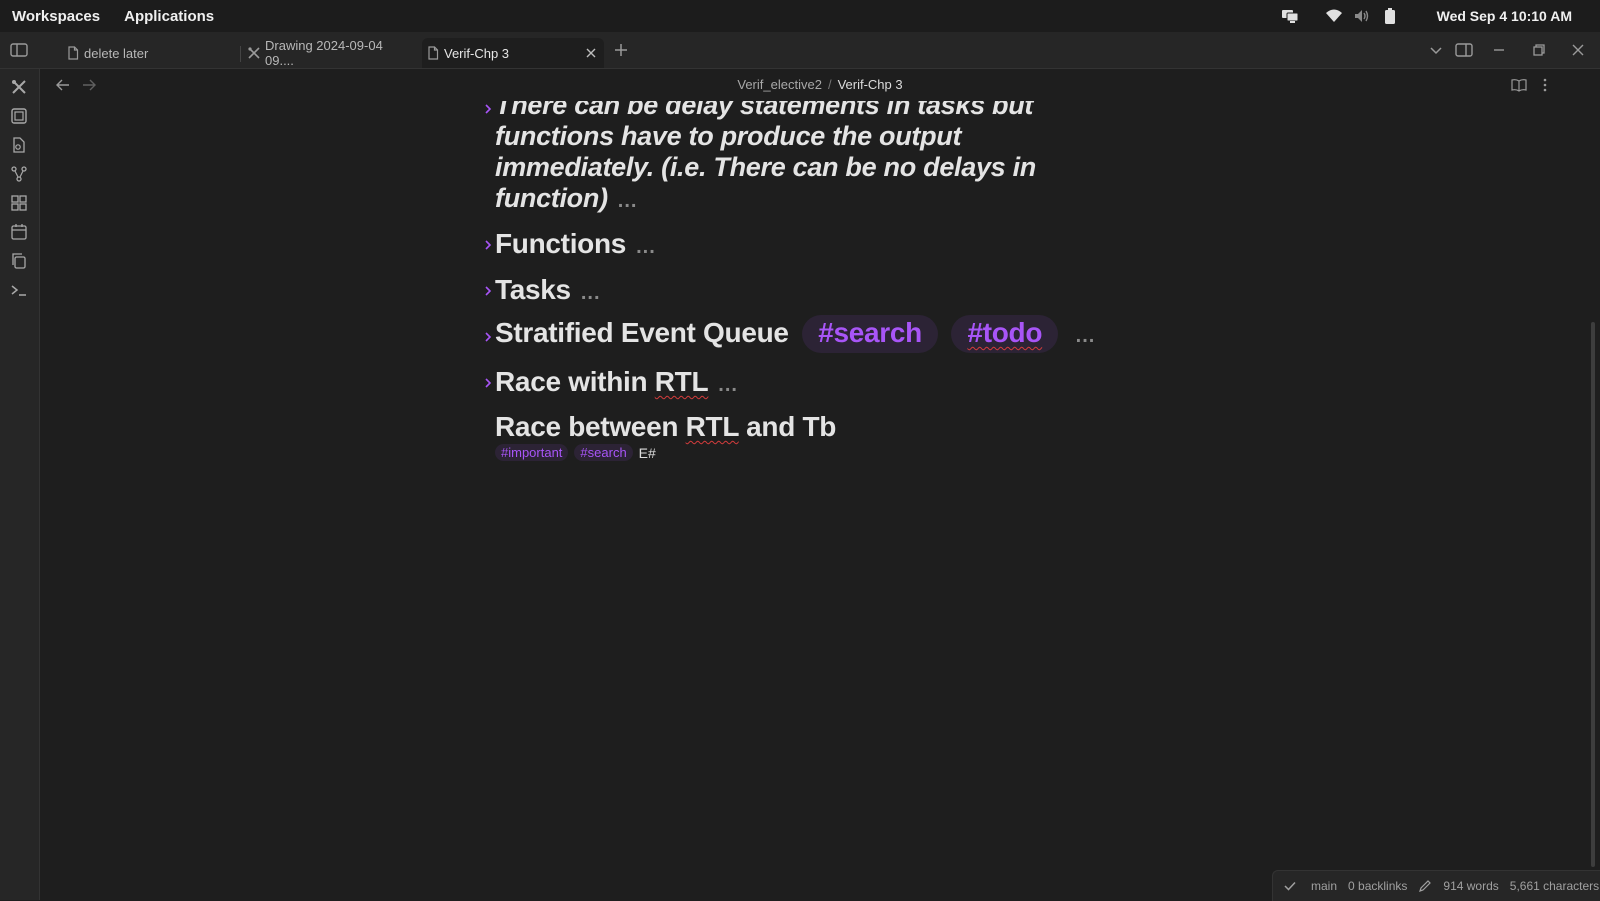 Image resolution: width=1600 pixels, height=901 pixels. Describe the element at coordinates (621, 50) in the screenshot. I see `new-tab-icon` at that location.